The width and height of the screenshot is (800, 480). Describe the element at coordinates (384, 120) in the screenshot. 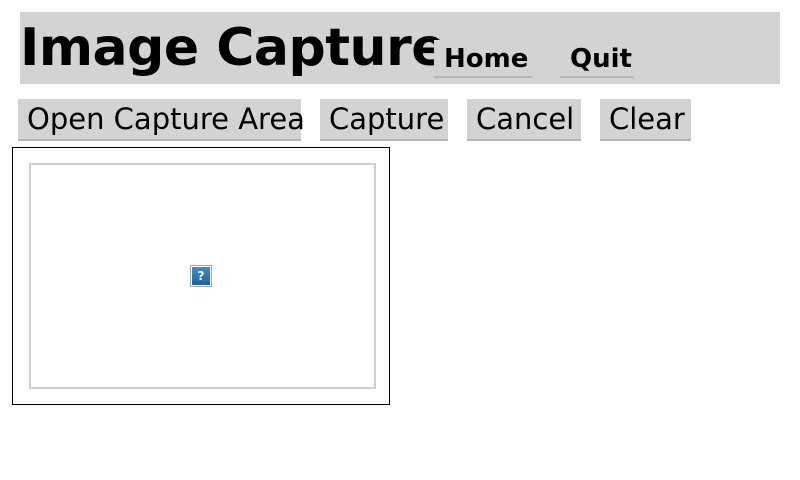

I see `capture-button: Capture` at that location.